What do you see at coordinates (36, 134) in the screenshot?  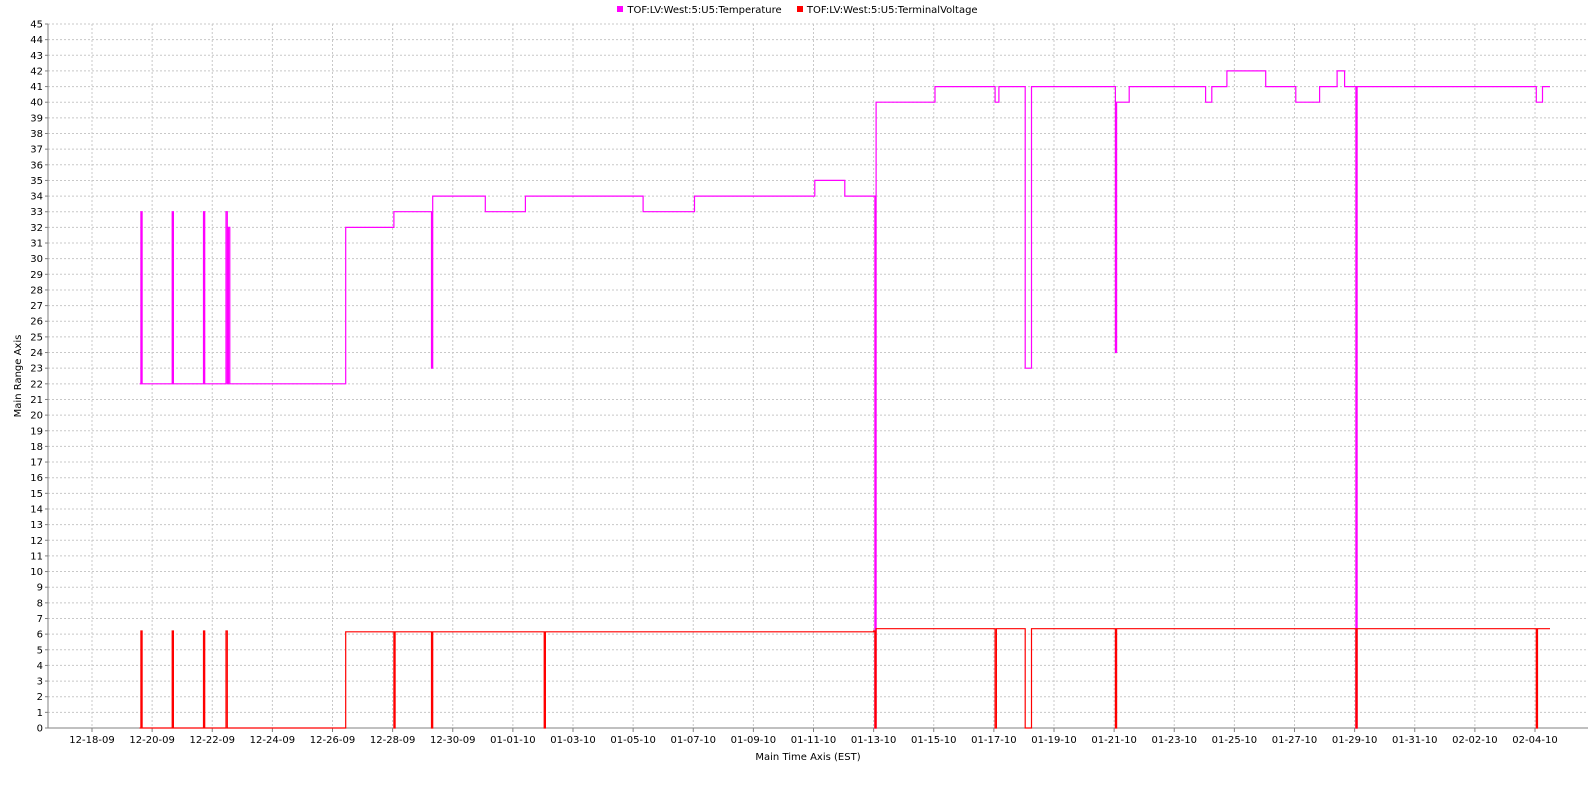 I see `y-tick-label: 38` at bounding box center [36, 134].